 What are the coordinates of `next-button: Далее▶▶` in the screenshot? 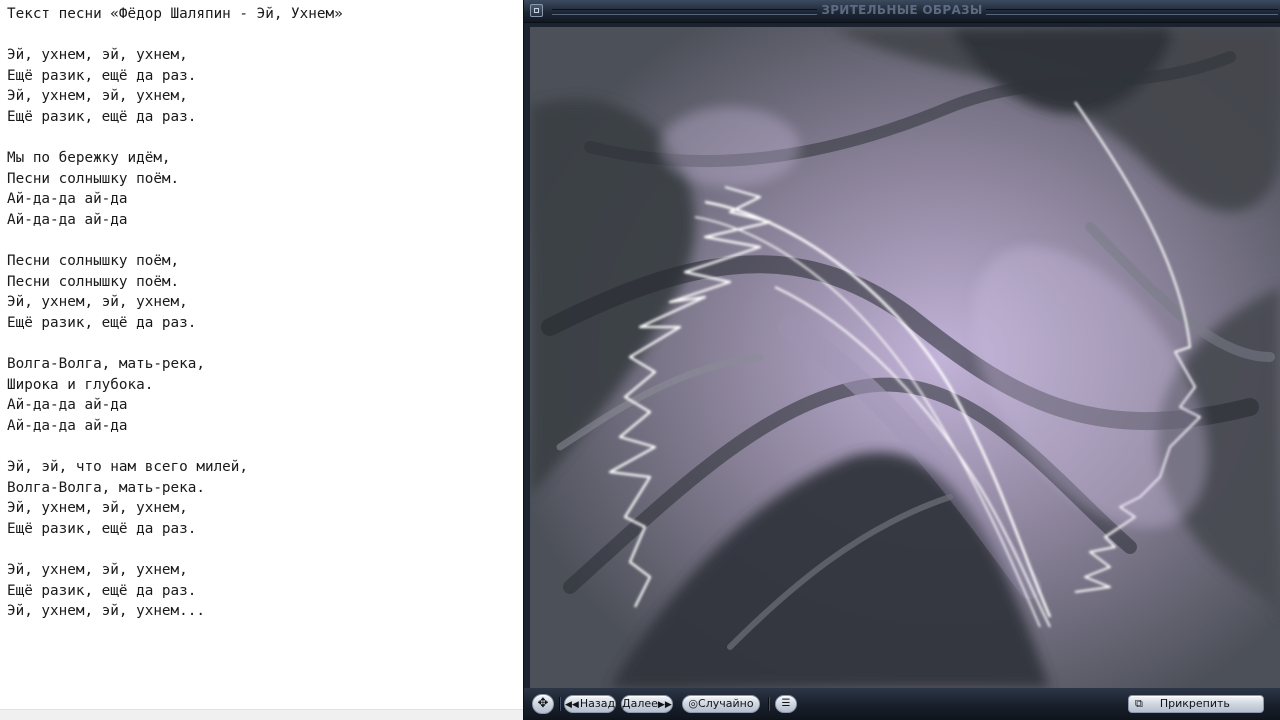 It's located at (647, 704).